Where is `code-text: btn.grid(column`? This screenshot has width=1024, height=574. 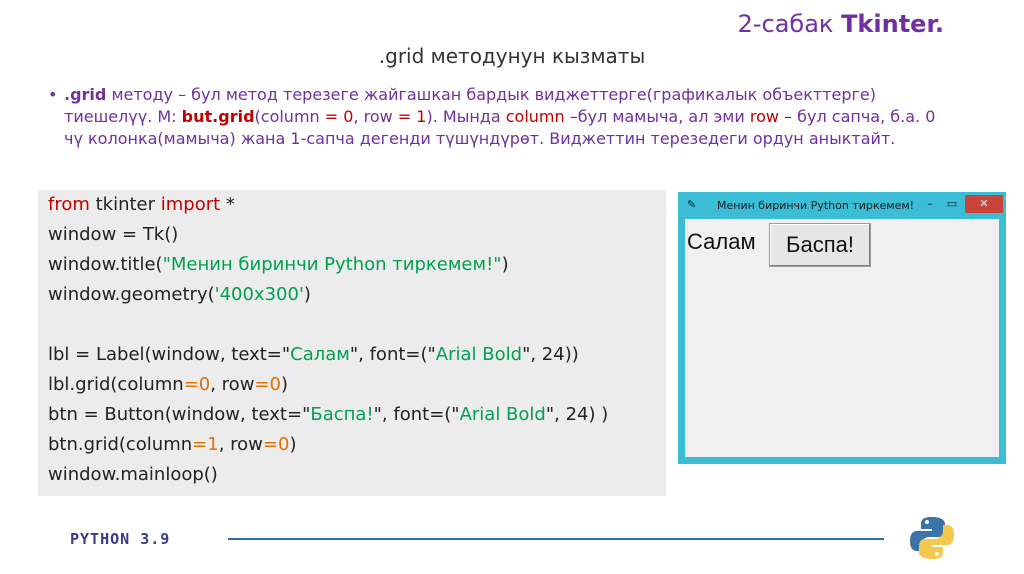
code-text: btn.grid(column is located at coordinates (120, 444).